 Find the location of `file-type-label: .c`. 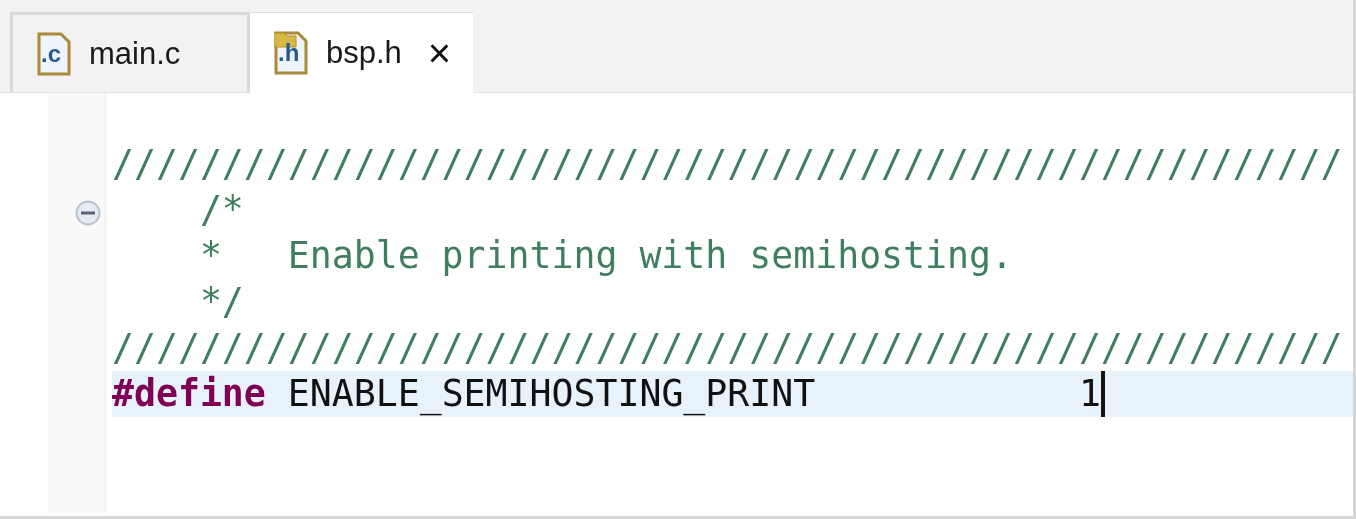

file-type-label: .c is located at coordinates (51, 53).